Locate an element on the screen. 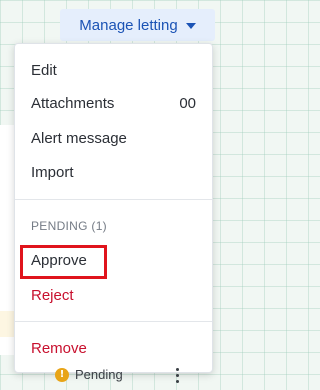 The image size is (320, 390). manage-letting-label: Manage letting is located at coordinates (128, 25).